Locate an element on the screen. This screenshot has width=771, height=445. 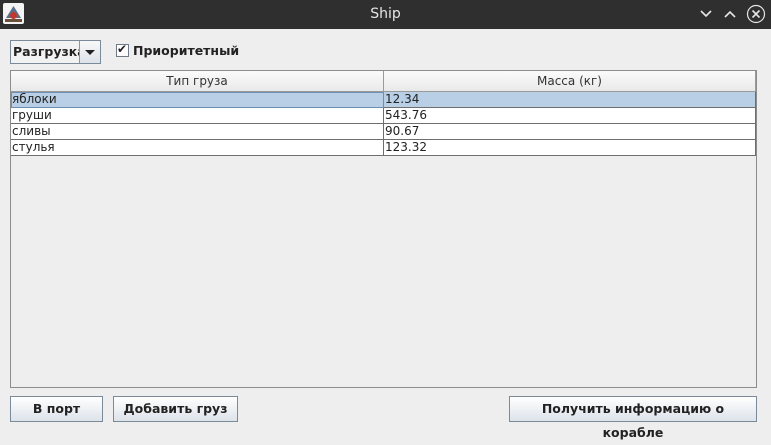
mode-select-value: Разгрузка is located at coordinates (49, 51).